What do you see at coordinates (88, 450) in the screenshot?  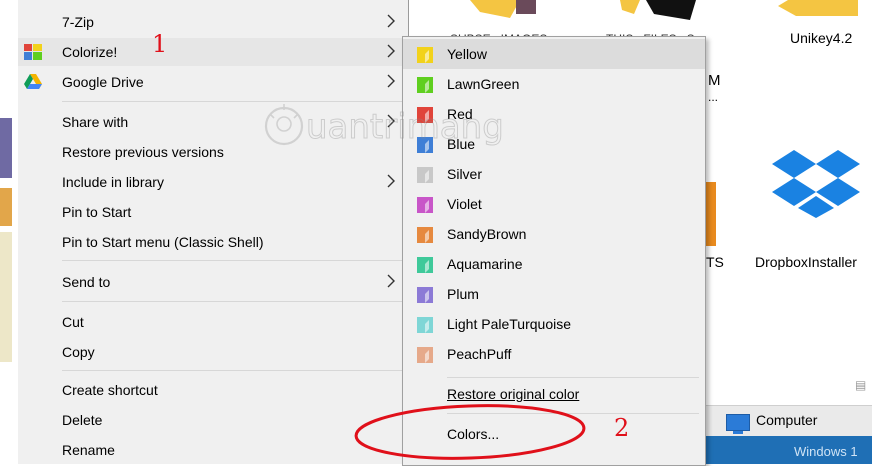 I see `menu-item-label: Rename` at bounding box center [88, 450].